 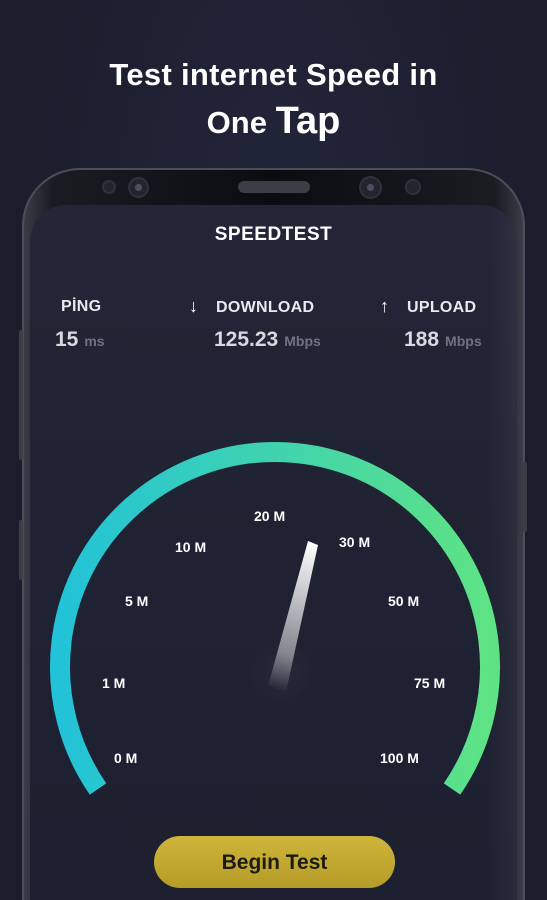 What do you see at coordinates (136, 601) in the screenshot?
I see `gauge-tick-label: 5 M` at bounding box center [136, 601].